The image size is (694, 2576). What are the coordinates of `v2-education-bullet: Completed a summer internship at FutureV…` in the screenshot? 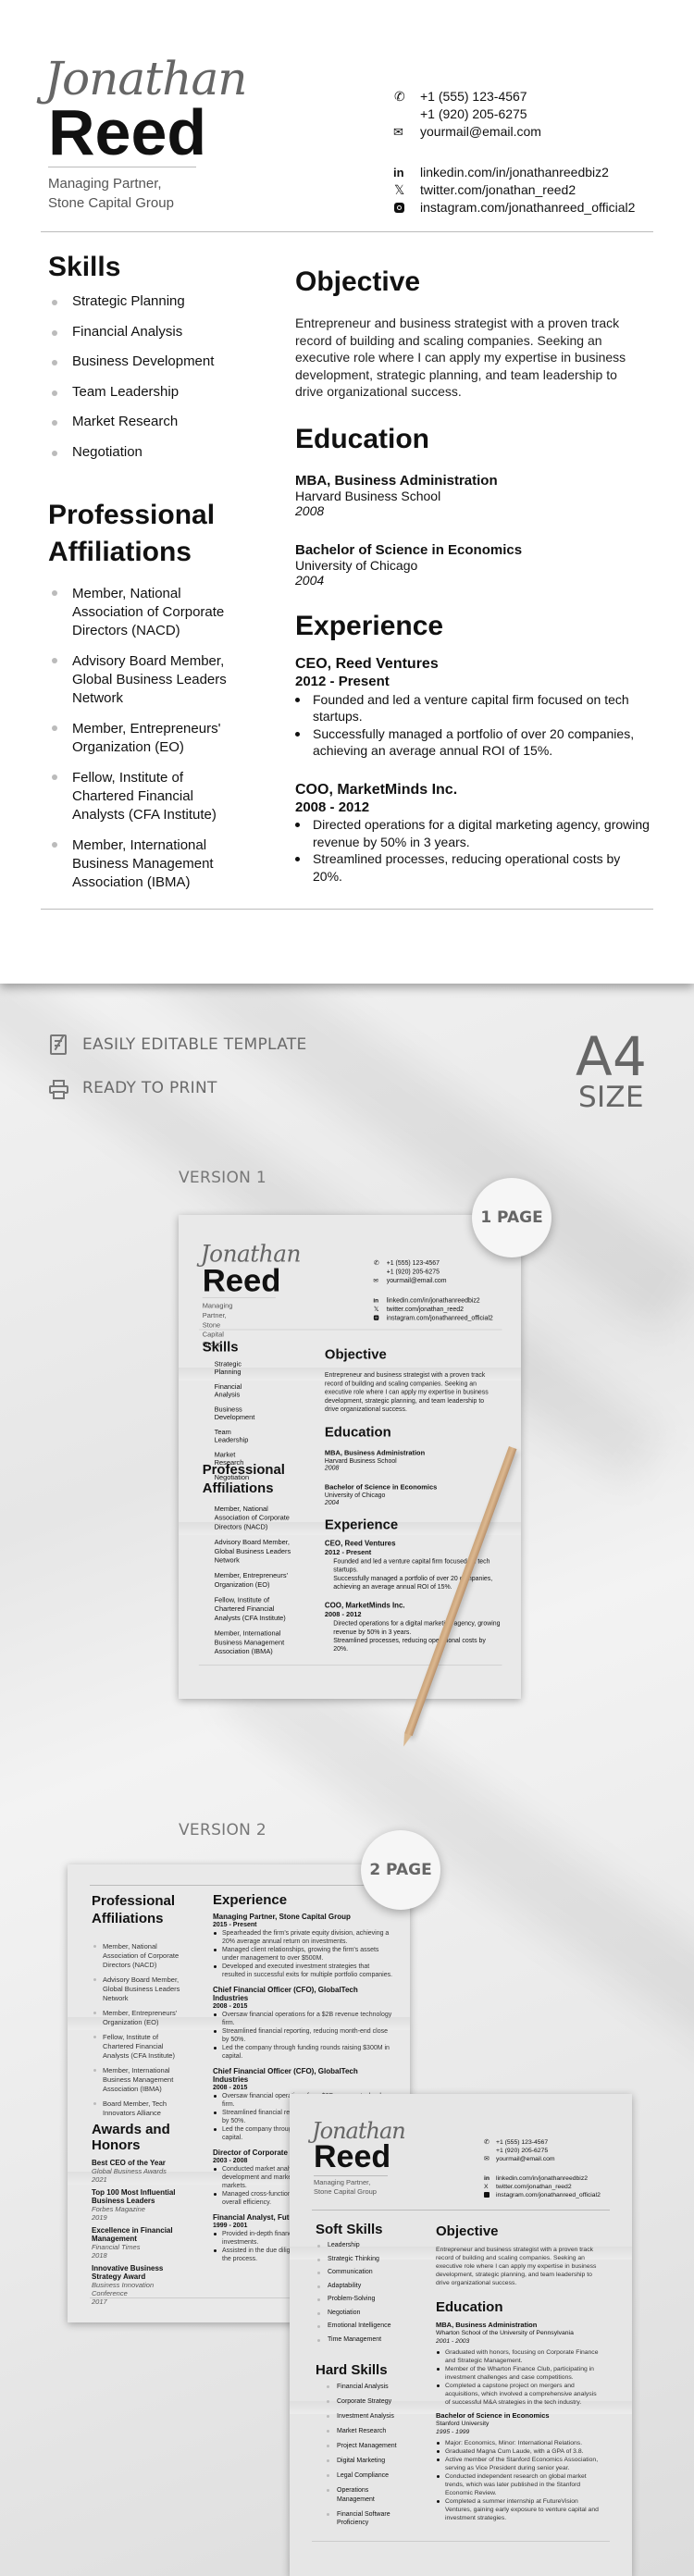 It's located at (519, 2510).